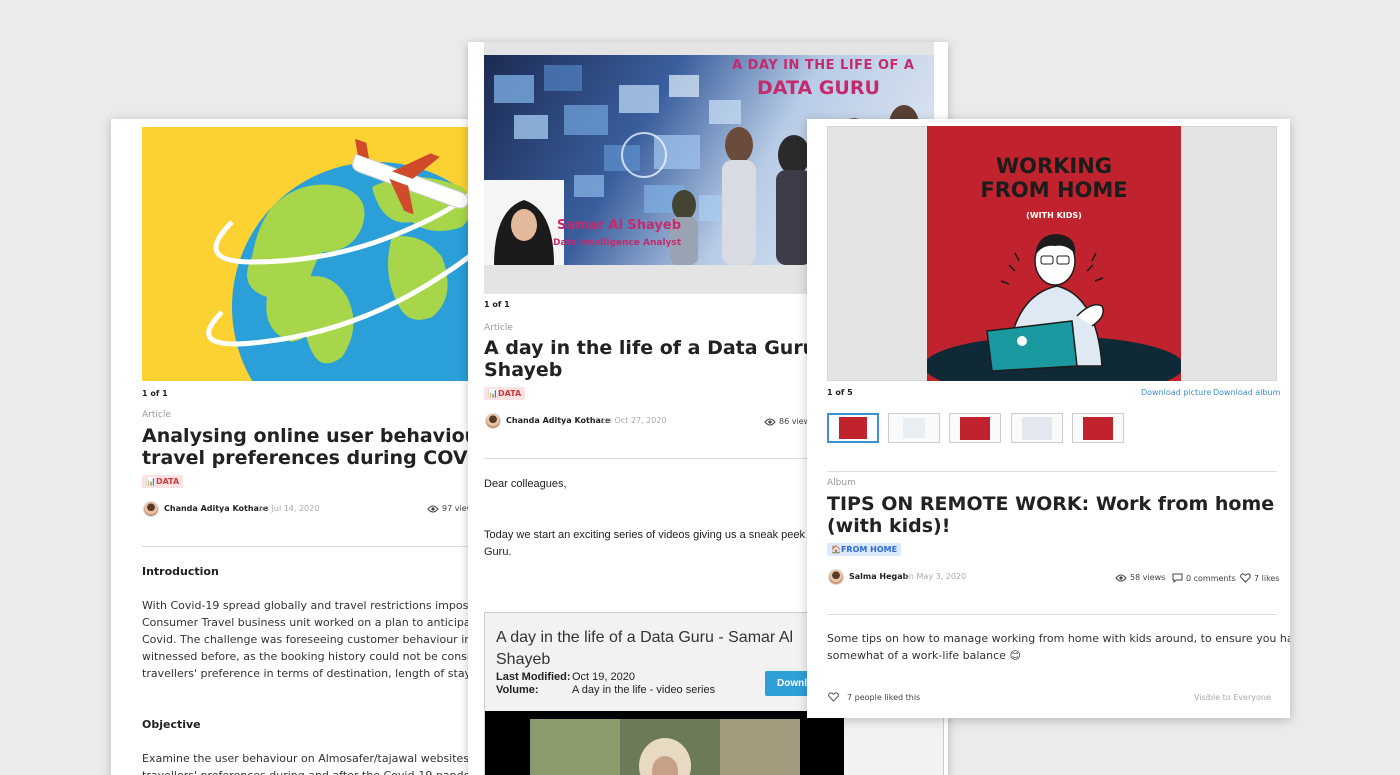  Describe the element at coordinates (316, 254) in the screenshot. I see `article-image-travel` at that location.